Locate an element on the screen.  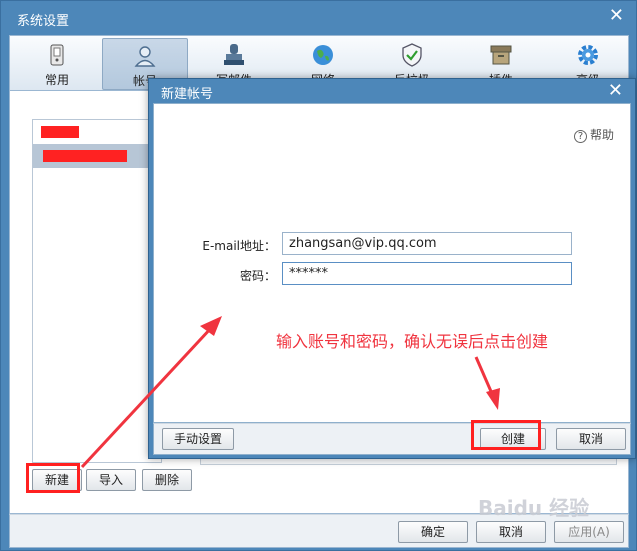
arrow-head-to-create is located at coordinates (493, 399).